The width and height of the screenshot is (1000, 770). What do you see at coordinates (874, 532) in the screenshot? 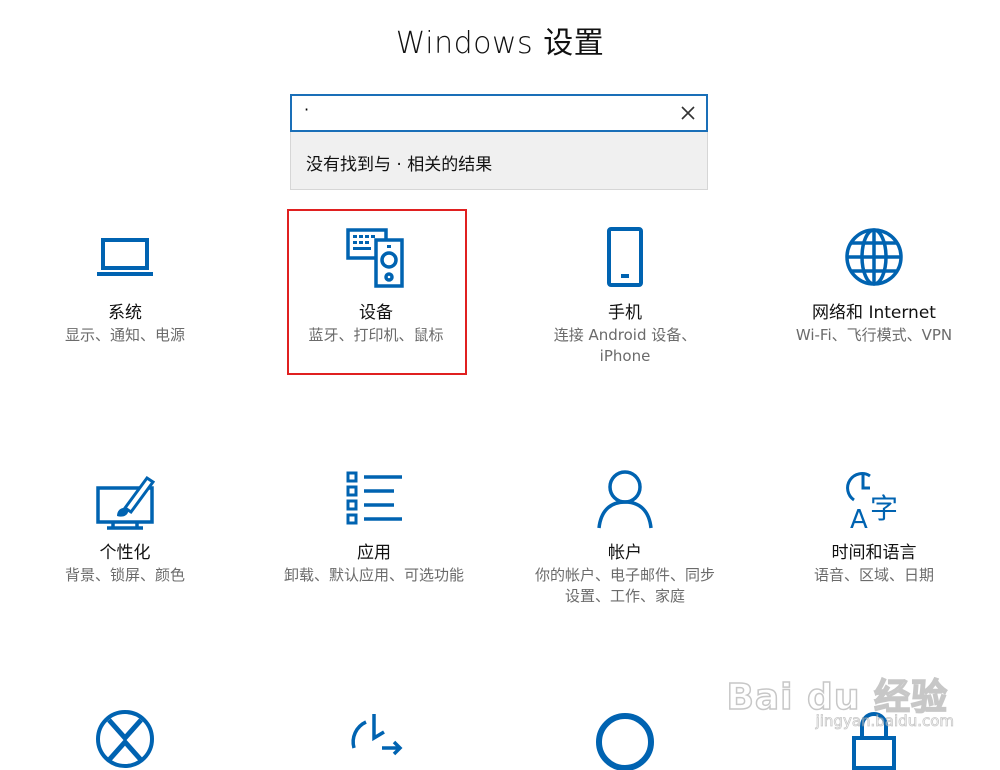
I see `tile-time-language: A 字 时间和语言 语音、区域、日期` at bounding box center [874, 532].